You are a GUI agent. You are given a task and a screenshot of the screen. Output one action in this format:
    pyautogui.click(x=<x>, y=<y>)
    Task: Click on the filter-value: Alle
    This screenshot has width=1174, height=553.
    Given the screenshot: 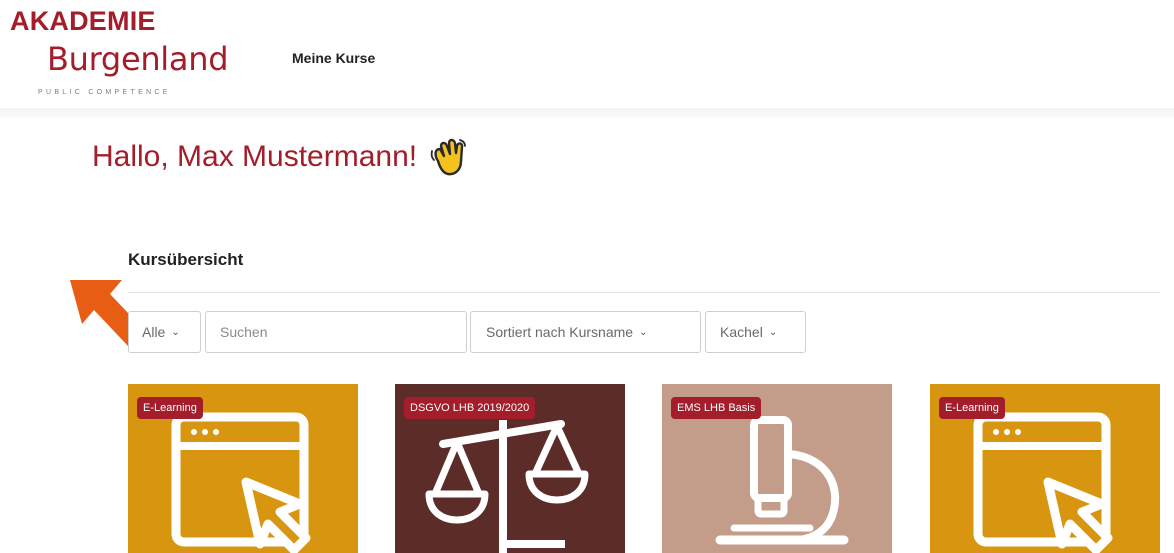 What is the action you would take?
    pyautogui.click(x=154, y=332)
    